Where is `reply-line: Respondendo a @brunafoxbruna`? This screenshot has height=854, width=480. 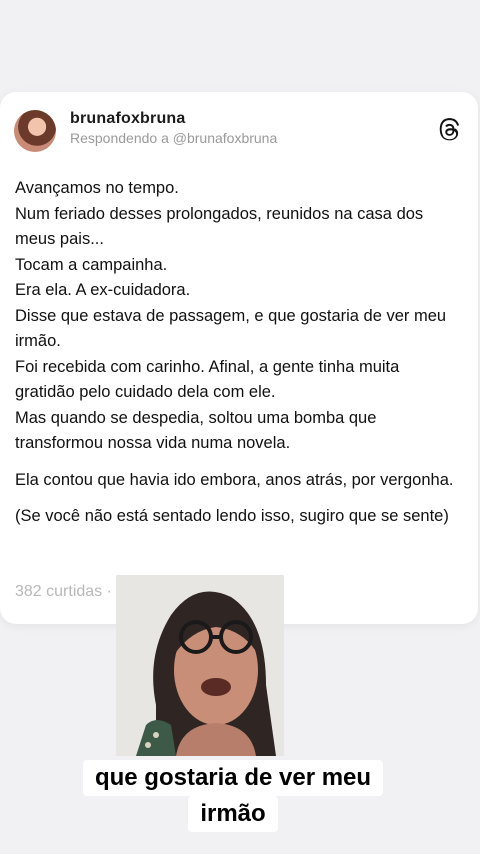
reply-line: Respondendo a @brunafoxbruna is located at coordinates (174, 138).